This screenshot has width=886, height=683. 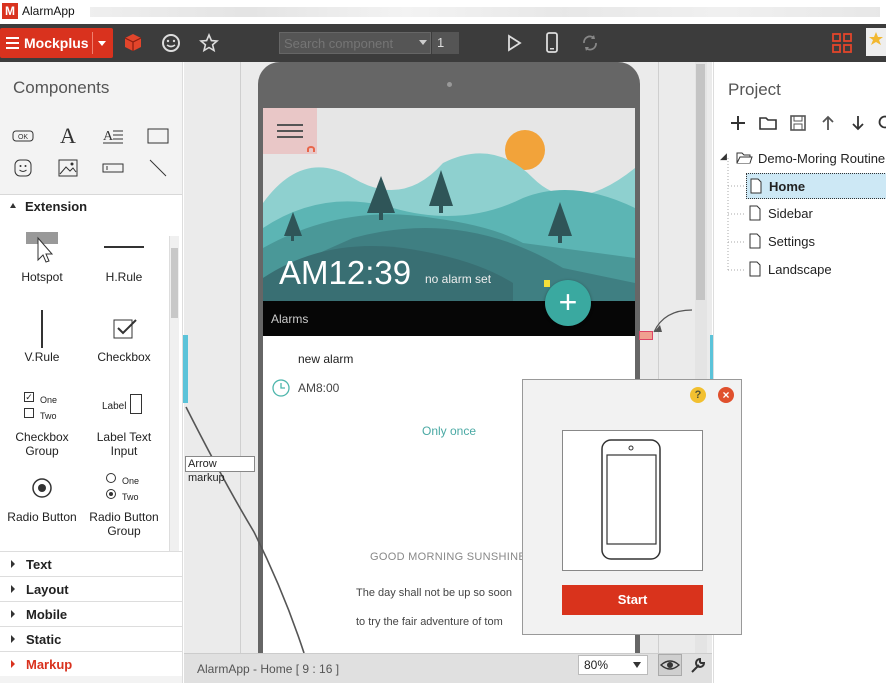 What do you see at coordinates (91, 205) in the screenshot?
I see `extension-section-header: Extension` at bounding box center [91, 205].